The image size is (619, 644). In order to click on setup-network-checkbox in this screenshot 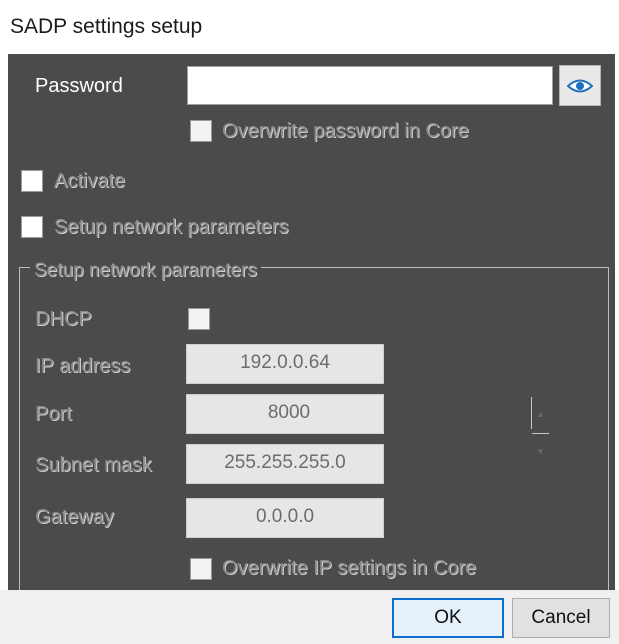, I will do `click(32, 227)`.